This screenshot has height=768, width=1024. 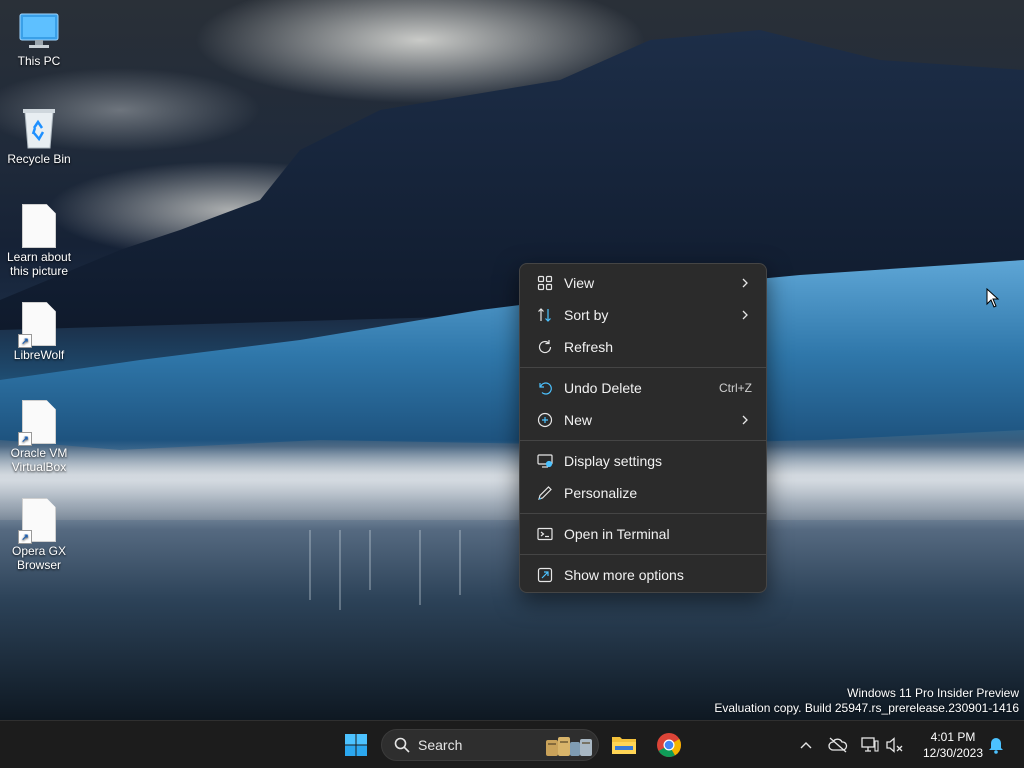 I want to click on recycle-bin-icon, so click(x=39, y=128).